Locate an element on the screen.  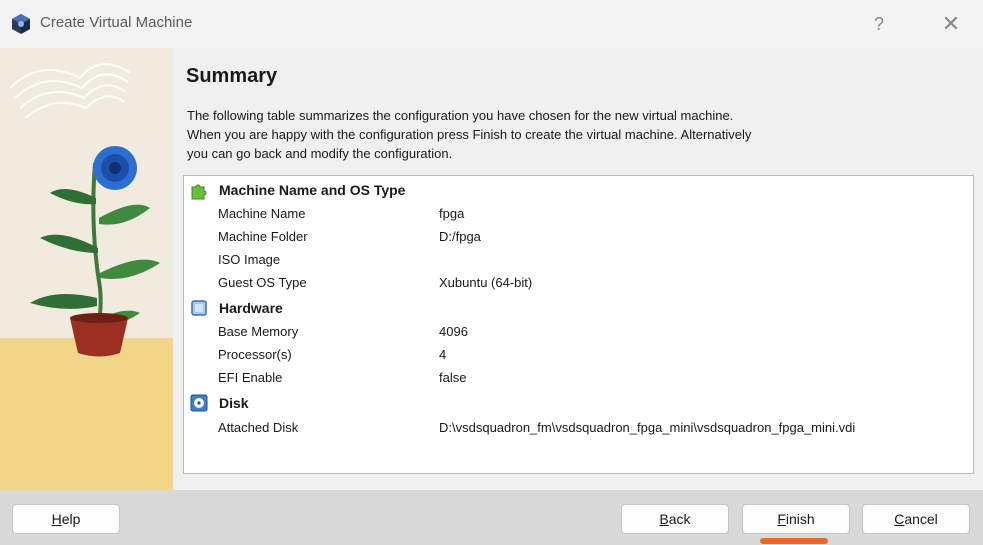
row-key: ISO Image is located at coordinates (249, 259).